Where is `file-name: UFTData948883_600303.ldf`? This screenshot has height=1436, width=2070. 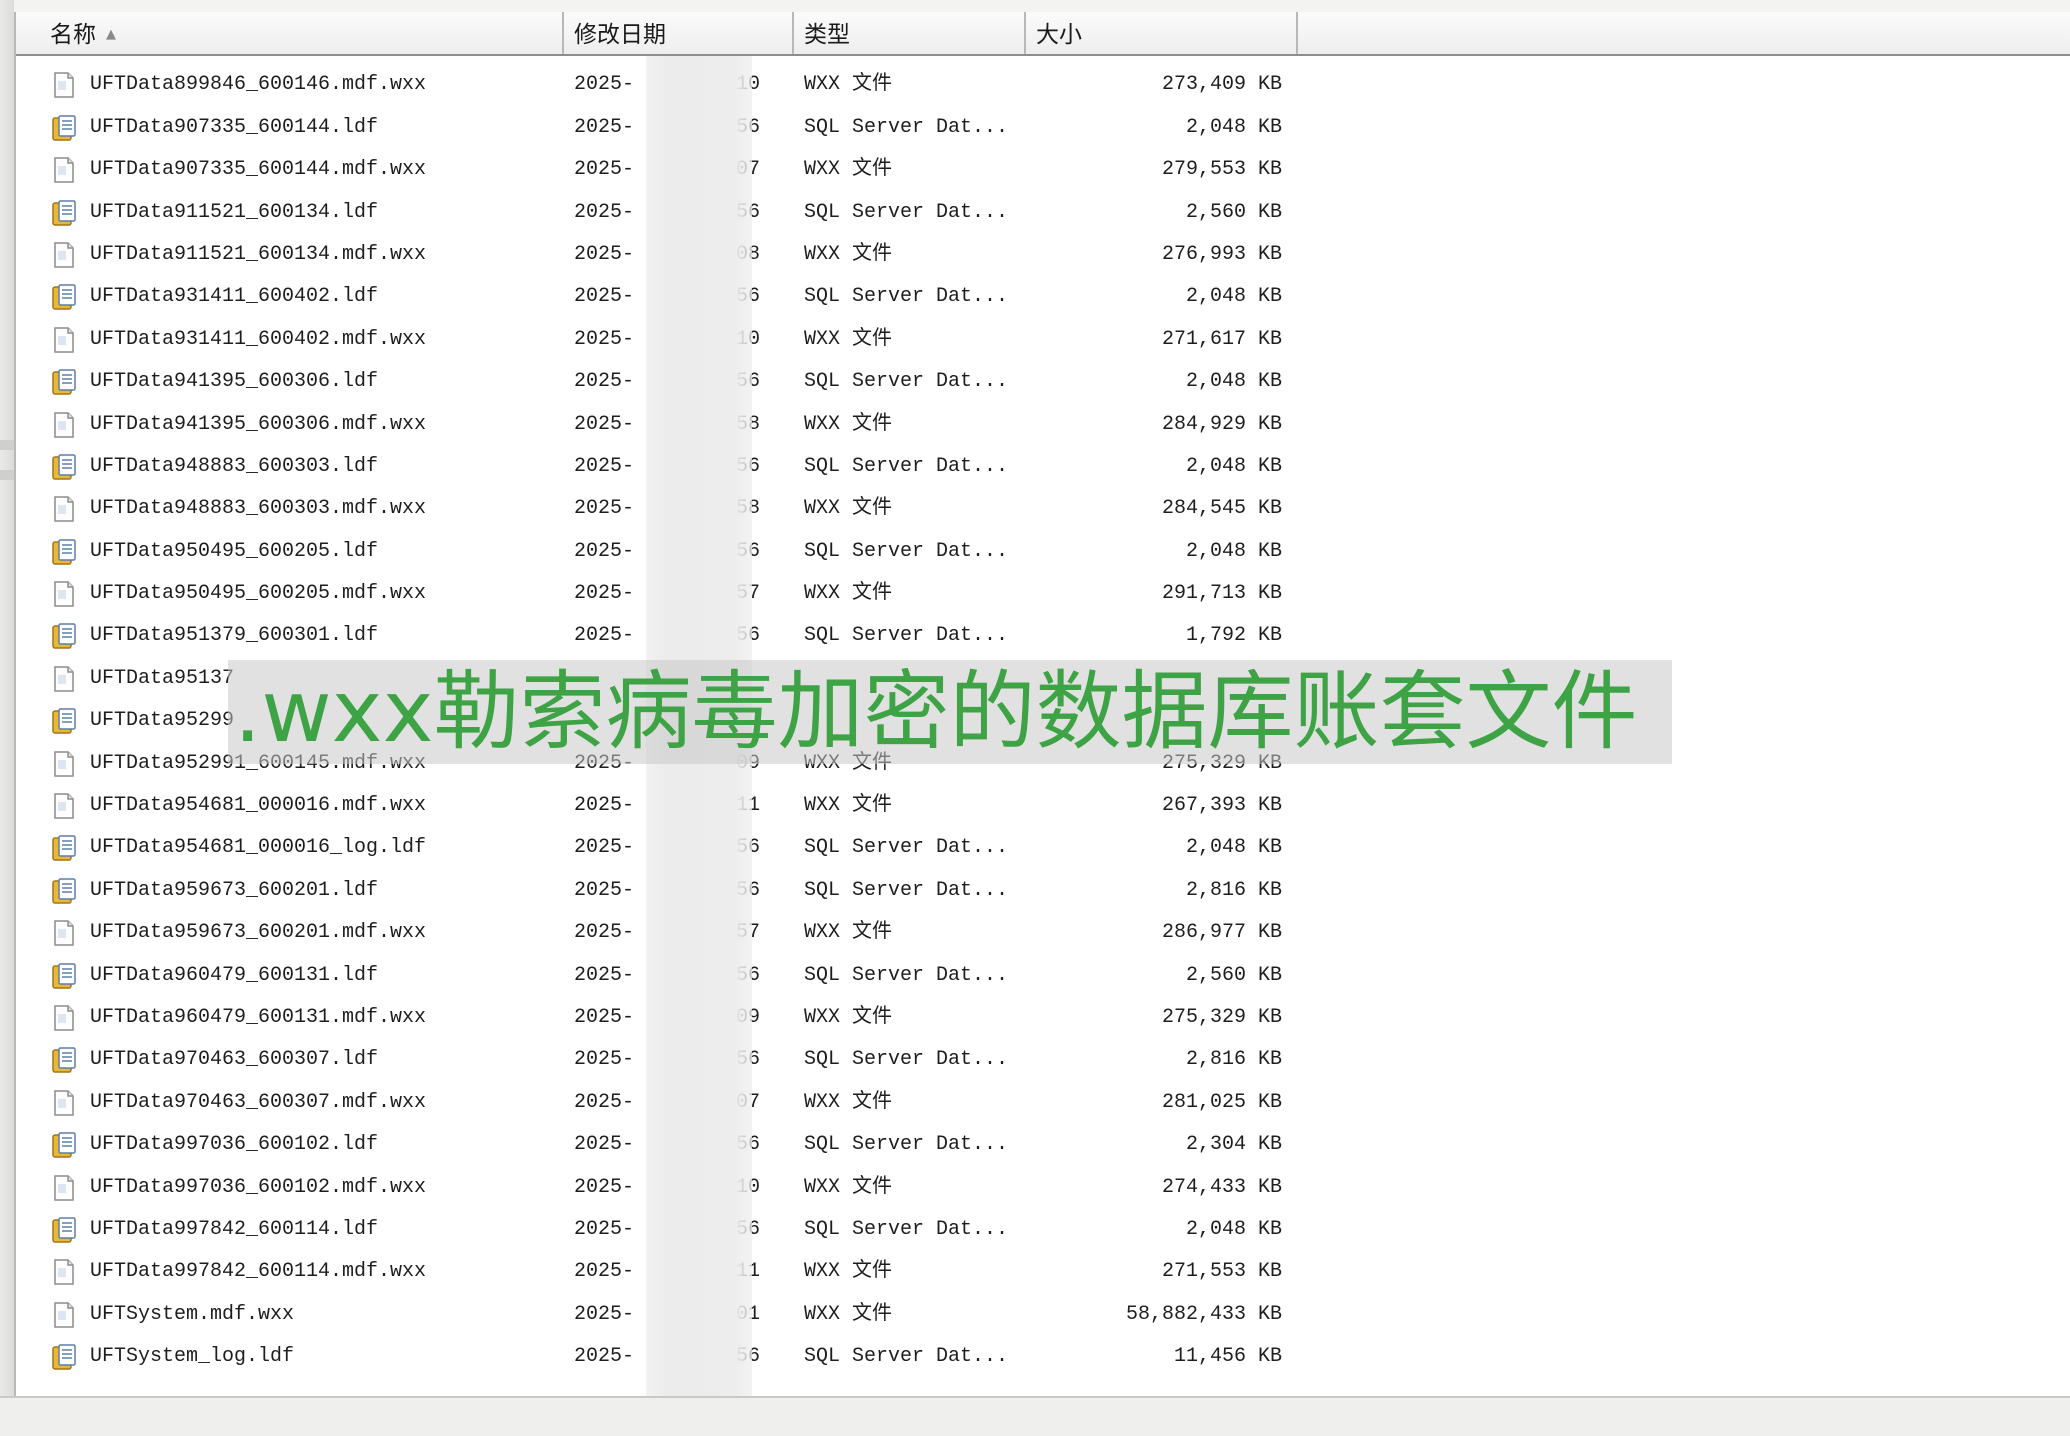 file-name: UFTData948883_600303.ldf is located at coordinates (234, 466).